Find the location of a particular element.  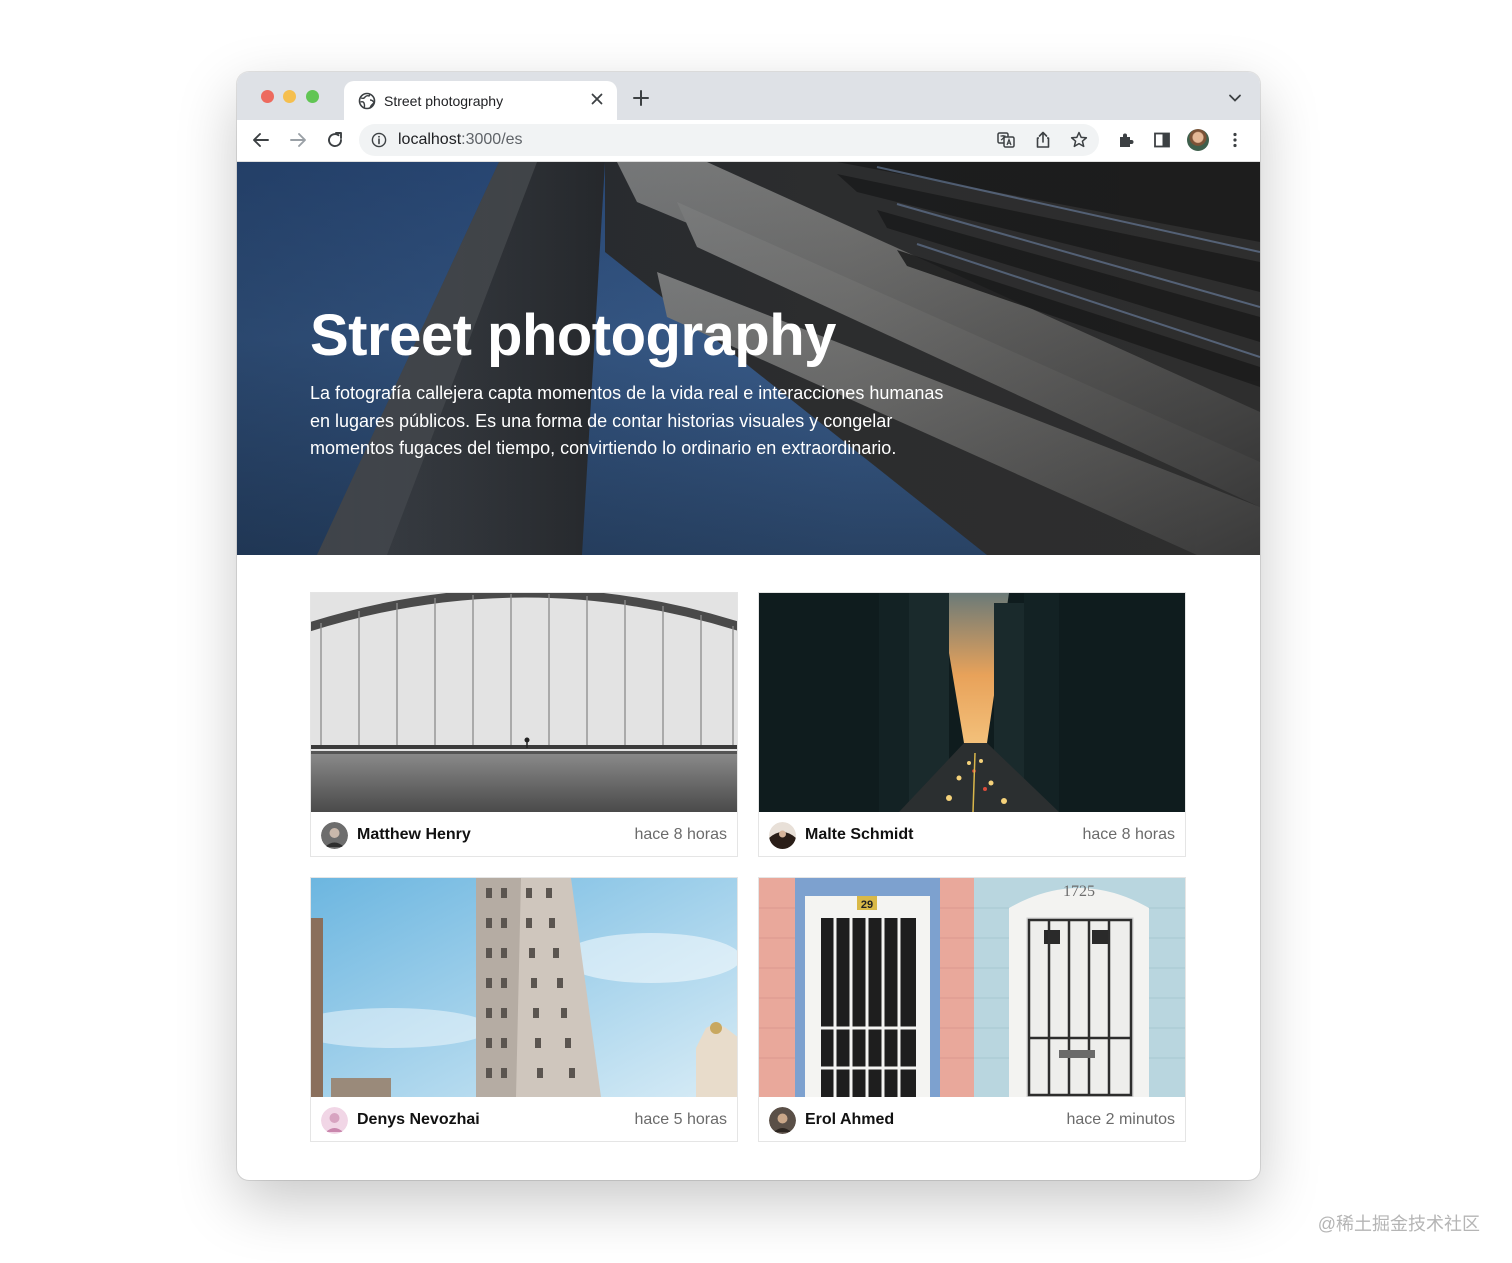

card-photo-building is located at coordinates (524, 987).